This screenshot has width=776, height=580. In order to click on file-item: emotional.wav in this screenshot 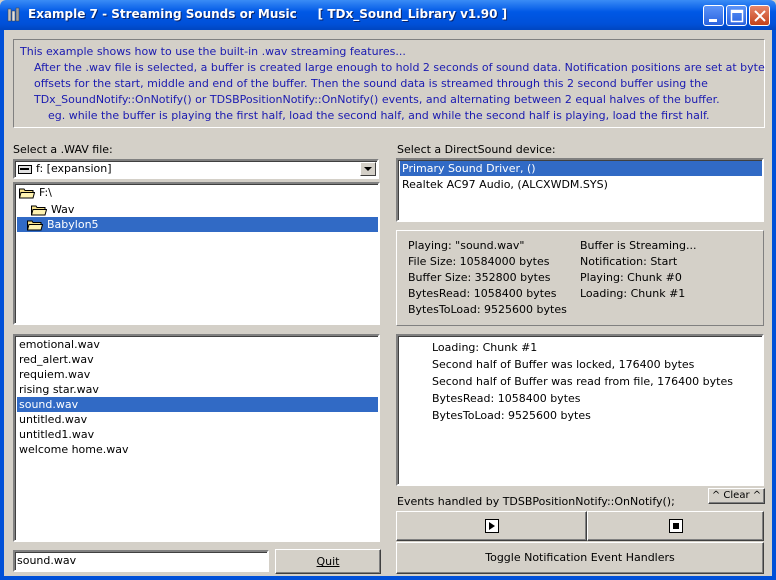, I will do `click(58, 344)`.